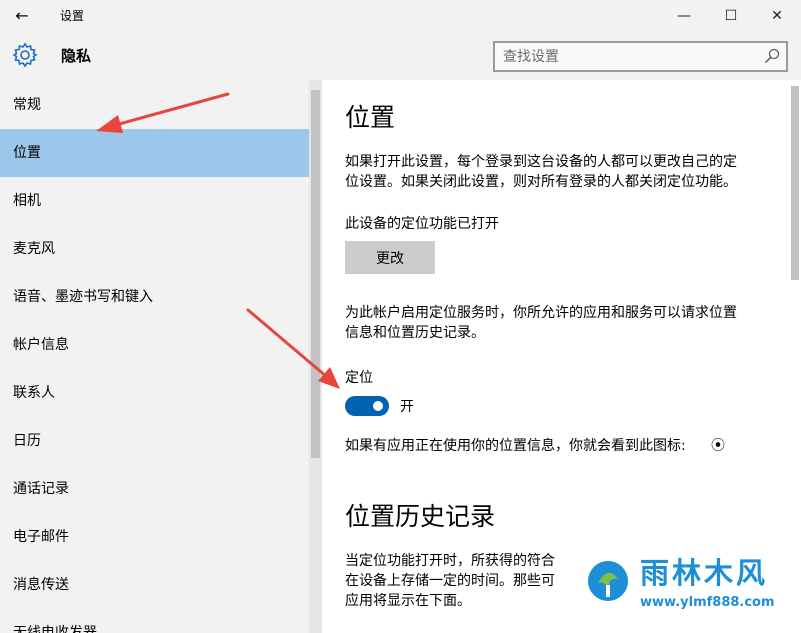  What do you see at coordinates (154, 621) in the screenshot?
I see `sidebar-item-radios: 无线电收发器` at bounding box center [154, 621].